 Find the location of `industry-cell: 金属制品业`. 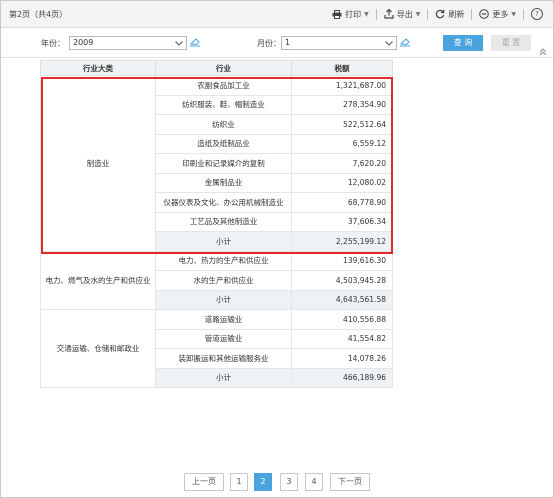

industry-cell: 金属制品业 is located at coordinates (223, 182).